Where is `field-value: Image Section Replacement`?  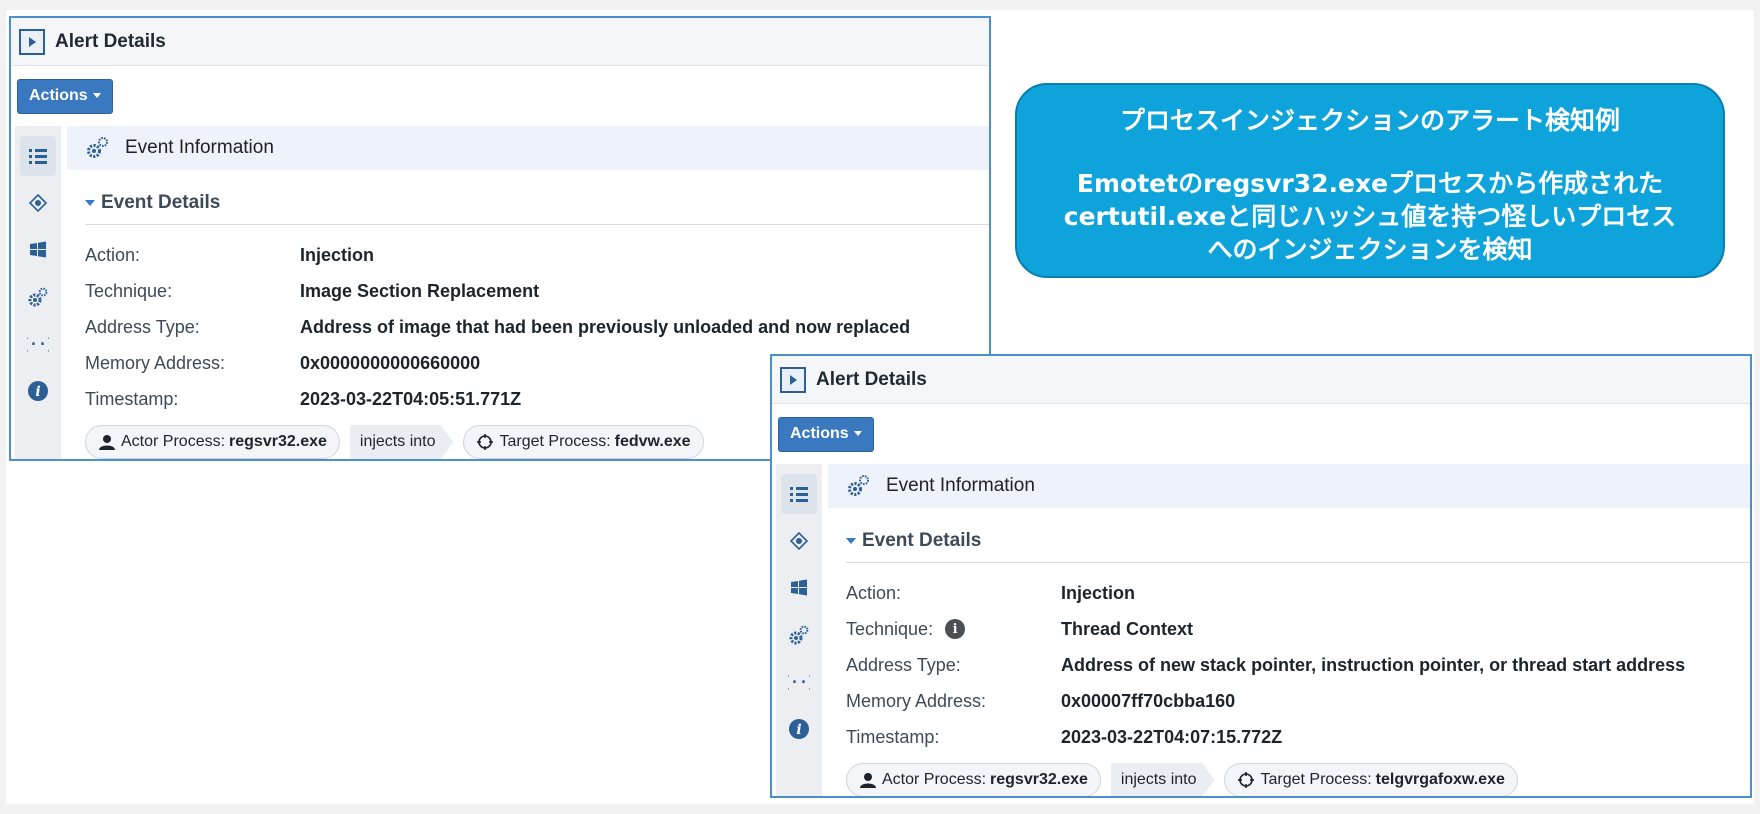 field-value: Image Section Replacement is located at coordinates (420, 290).